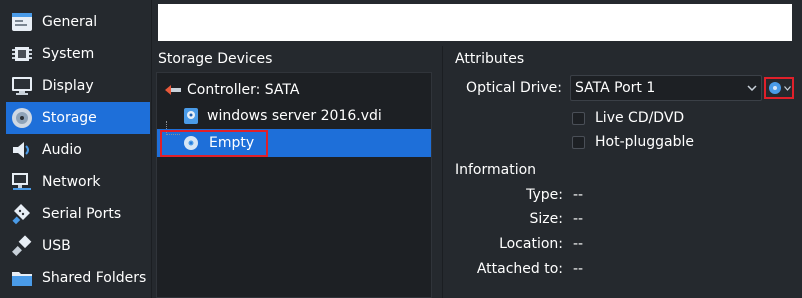 The width and height of the screenshot is (802, 298). I want to click on page-title-bar, so click(475, 22).